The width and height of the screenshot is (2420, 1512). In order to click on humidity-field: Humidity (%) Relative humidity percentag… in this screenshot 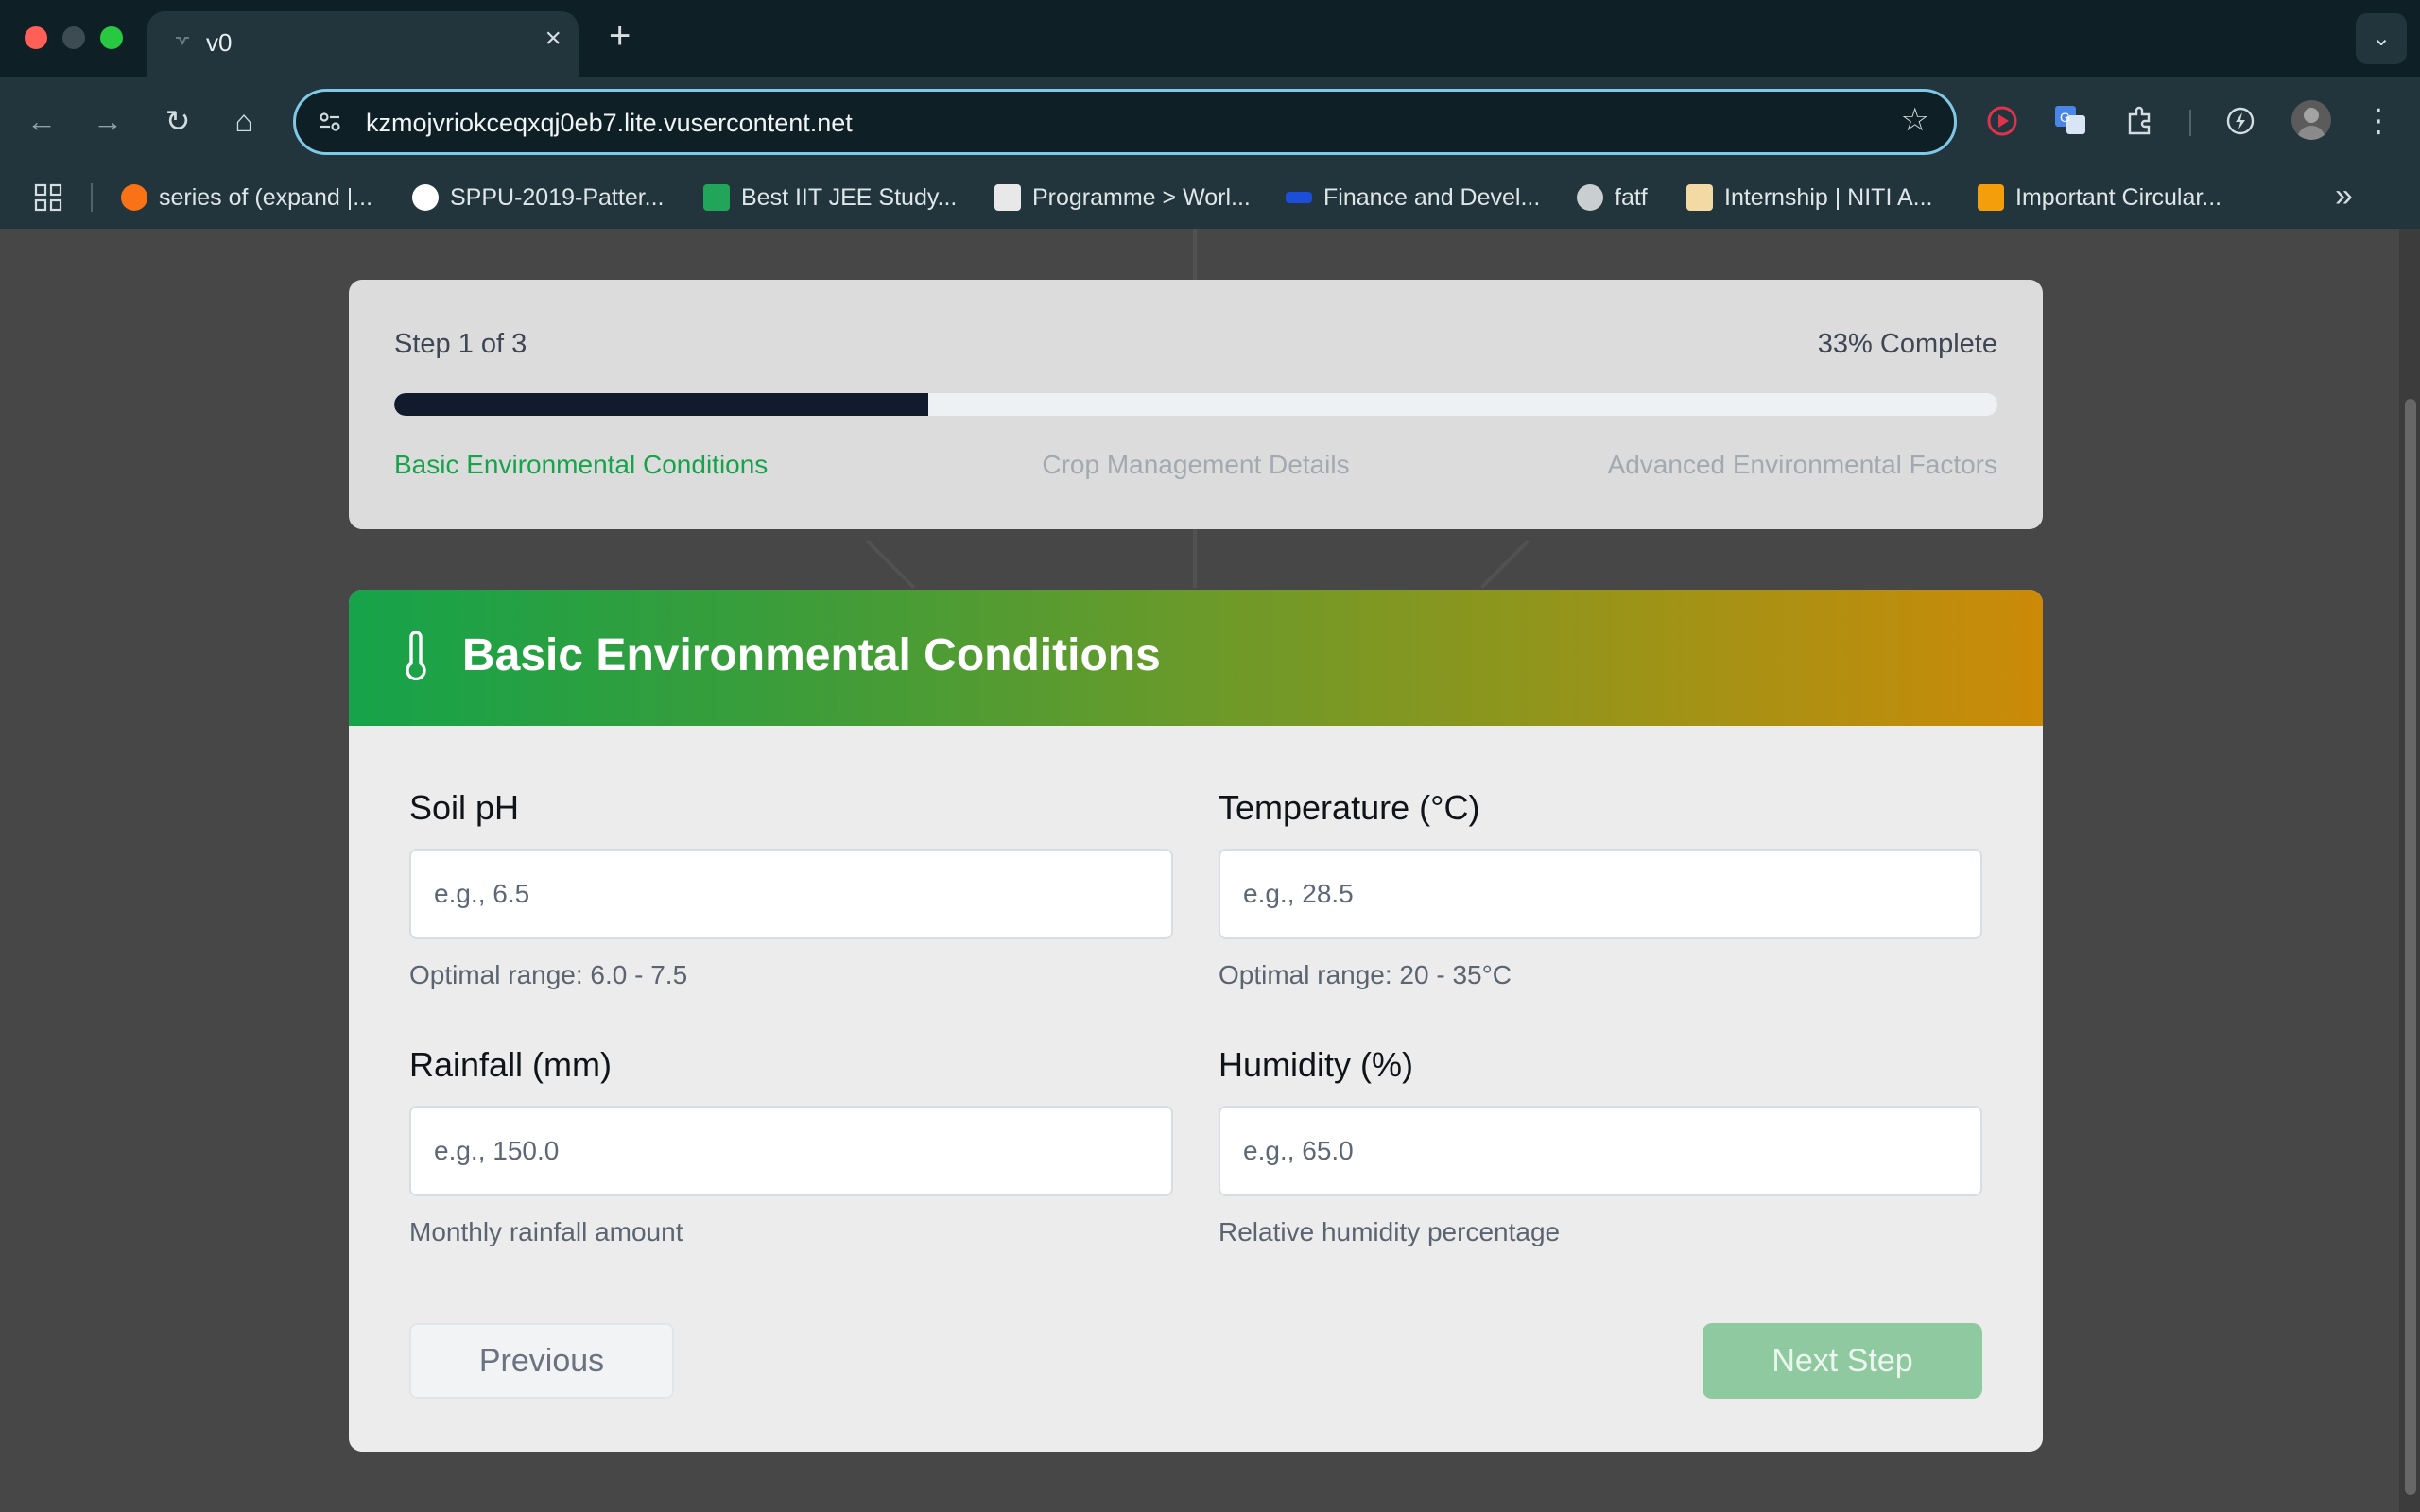, I will do `click(1601, 1146)`.